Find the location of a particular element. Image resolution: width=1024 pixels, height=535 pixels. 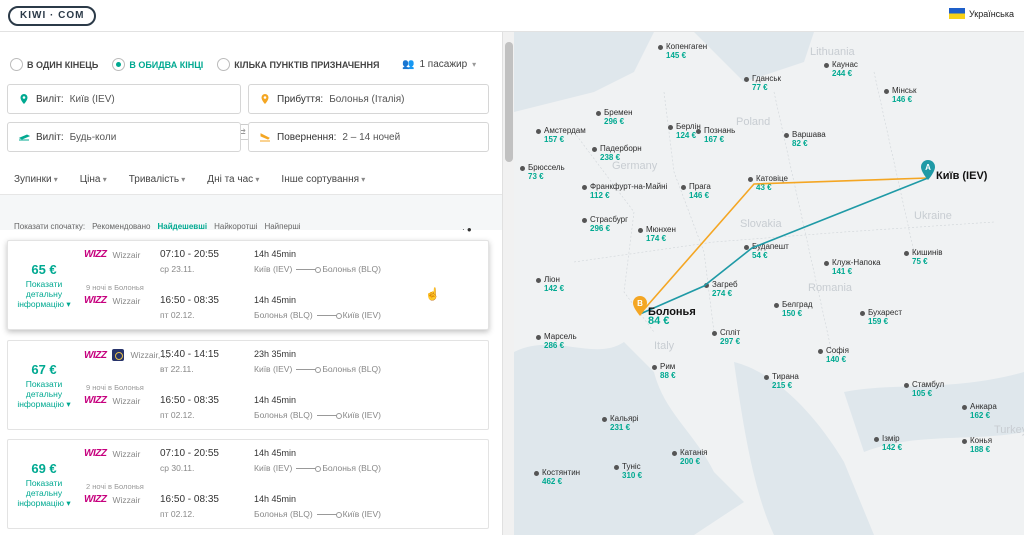

map-city: Катанія 200 € is located at coordinates (693, 457).